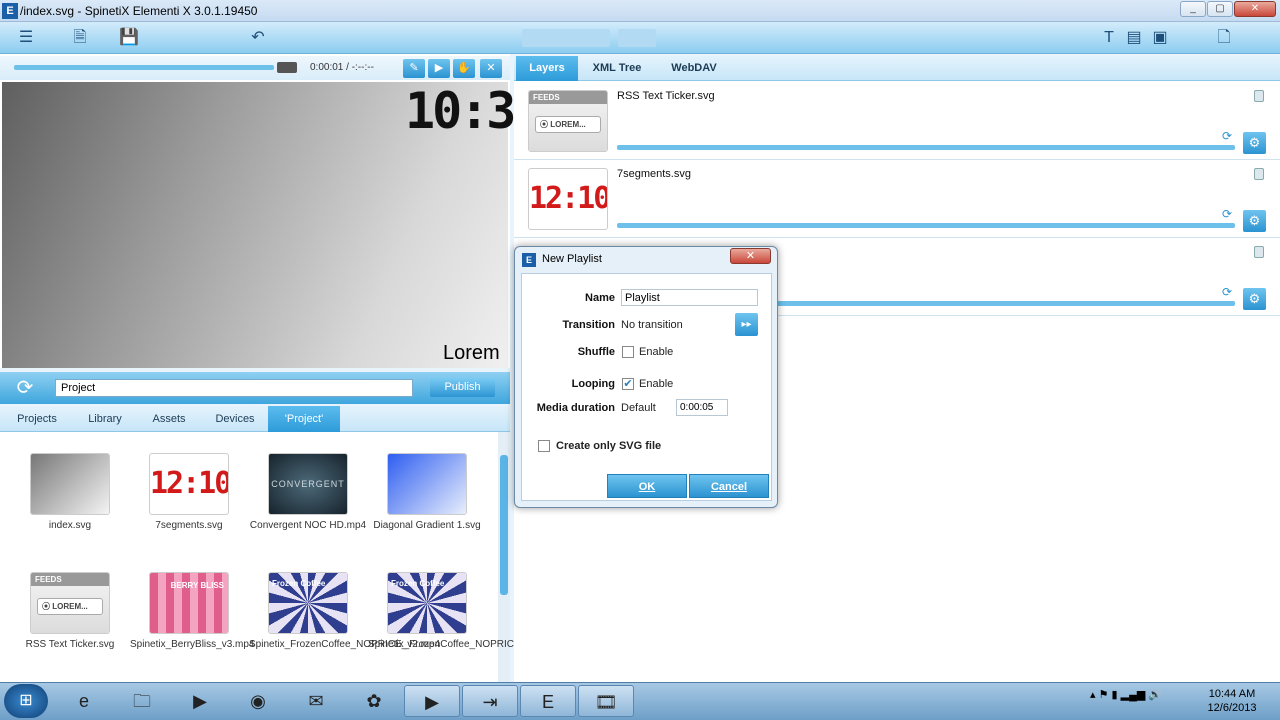  Describe the element at coordinates (308, 484) in the screenshot. I see `asset-thumbnail: CONVERGENT` at that location.